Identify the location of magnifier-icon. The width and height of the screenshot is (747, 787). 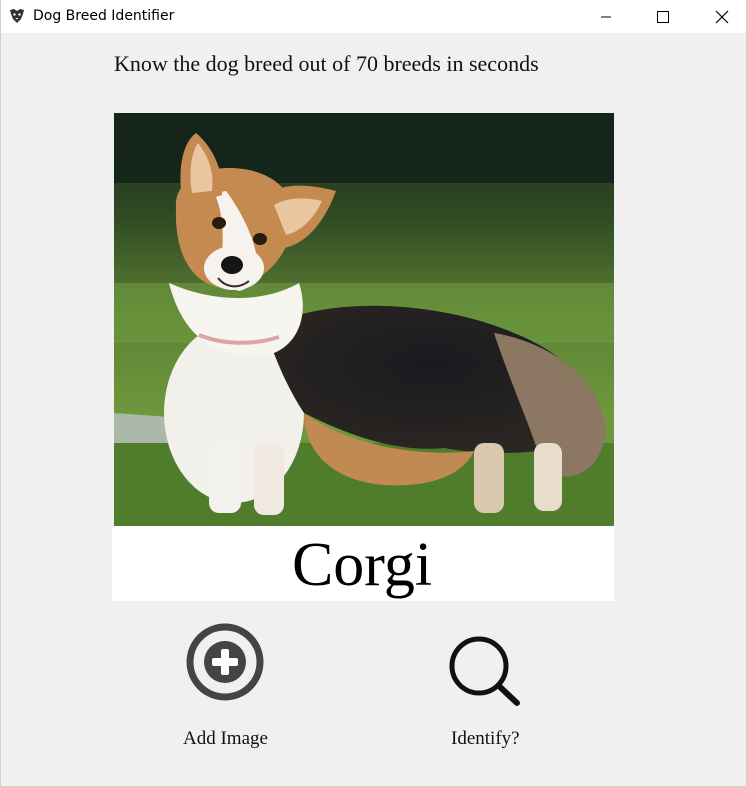
(484, 671).